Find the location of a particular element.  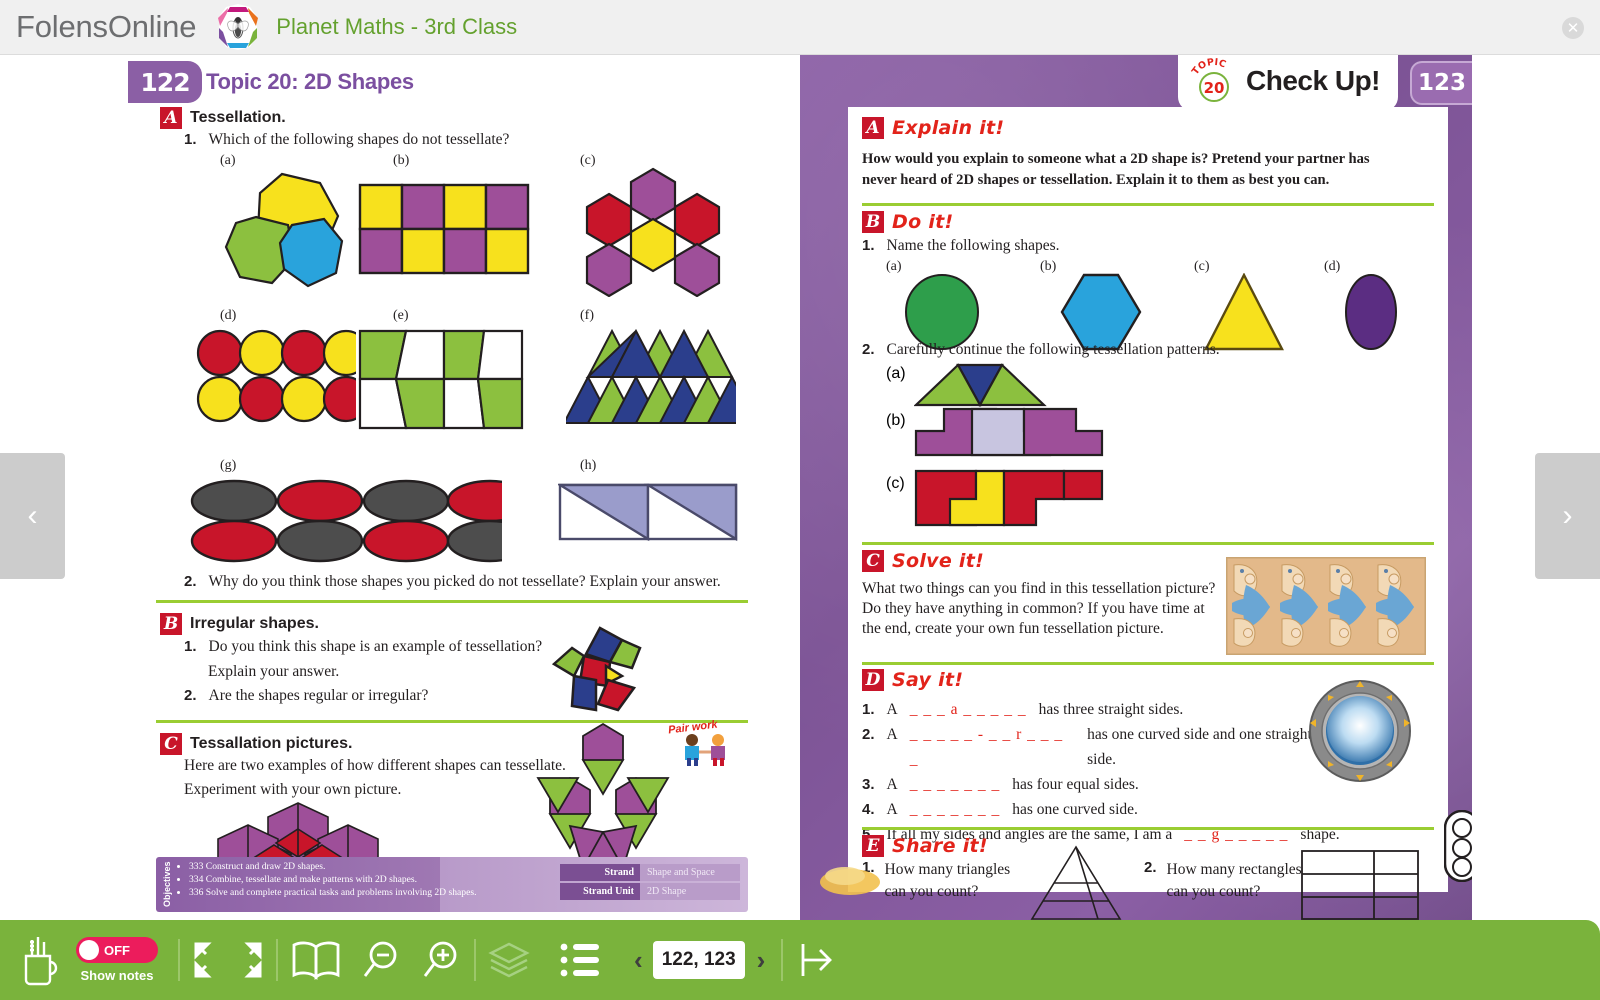

question-line: How many triangles is located at coordinates (947, 869).